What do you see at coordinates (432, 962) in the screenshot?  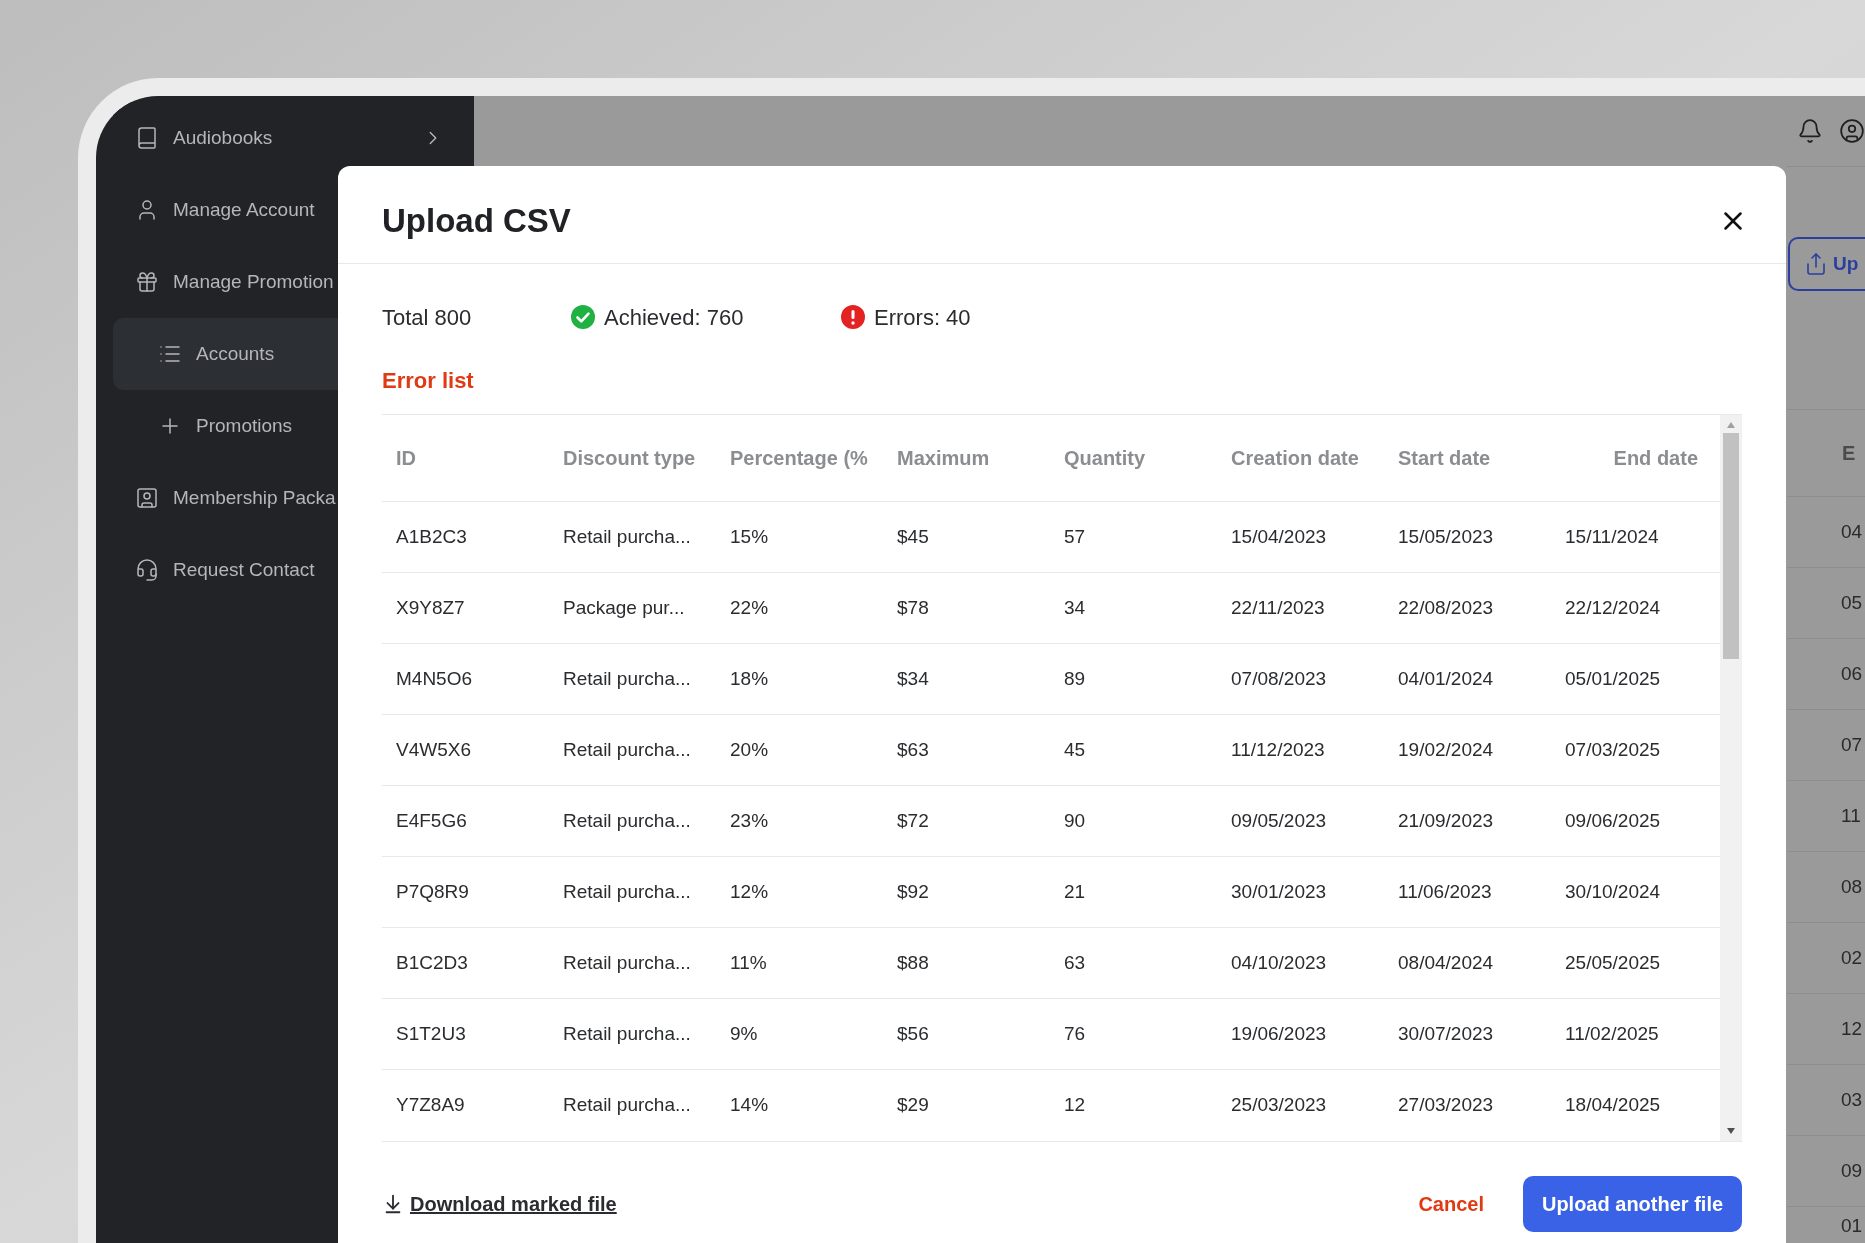 I see `table-cell-text: B1C2D3` at bounding box center [432, 962].